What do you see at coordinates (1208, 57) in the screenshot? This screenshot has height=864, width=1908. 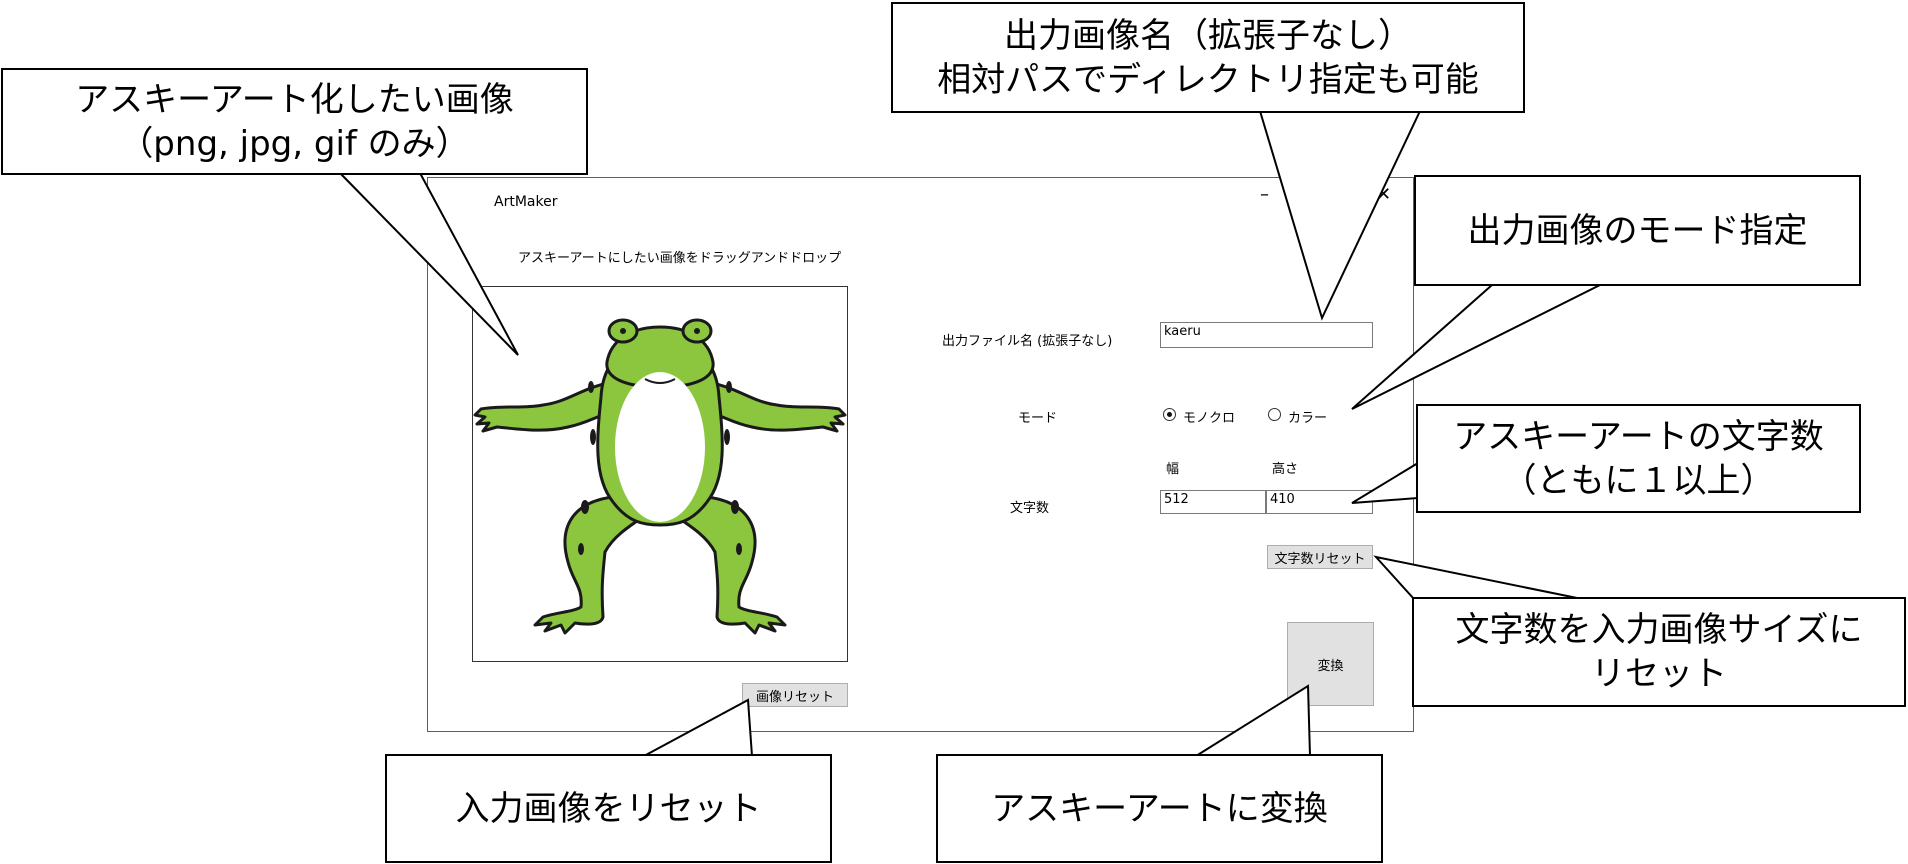 I see `callout-output-name: 出力画像名（拡張子なし） 相対パスでディレクトリ指定も可能` at bounding box center [1208, 57].